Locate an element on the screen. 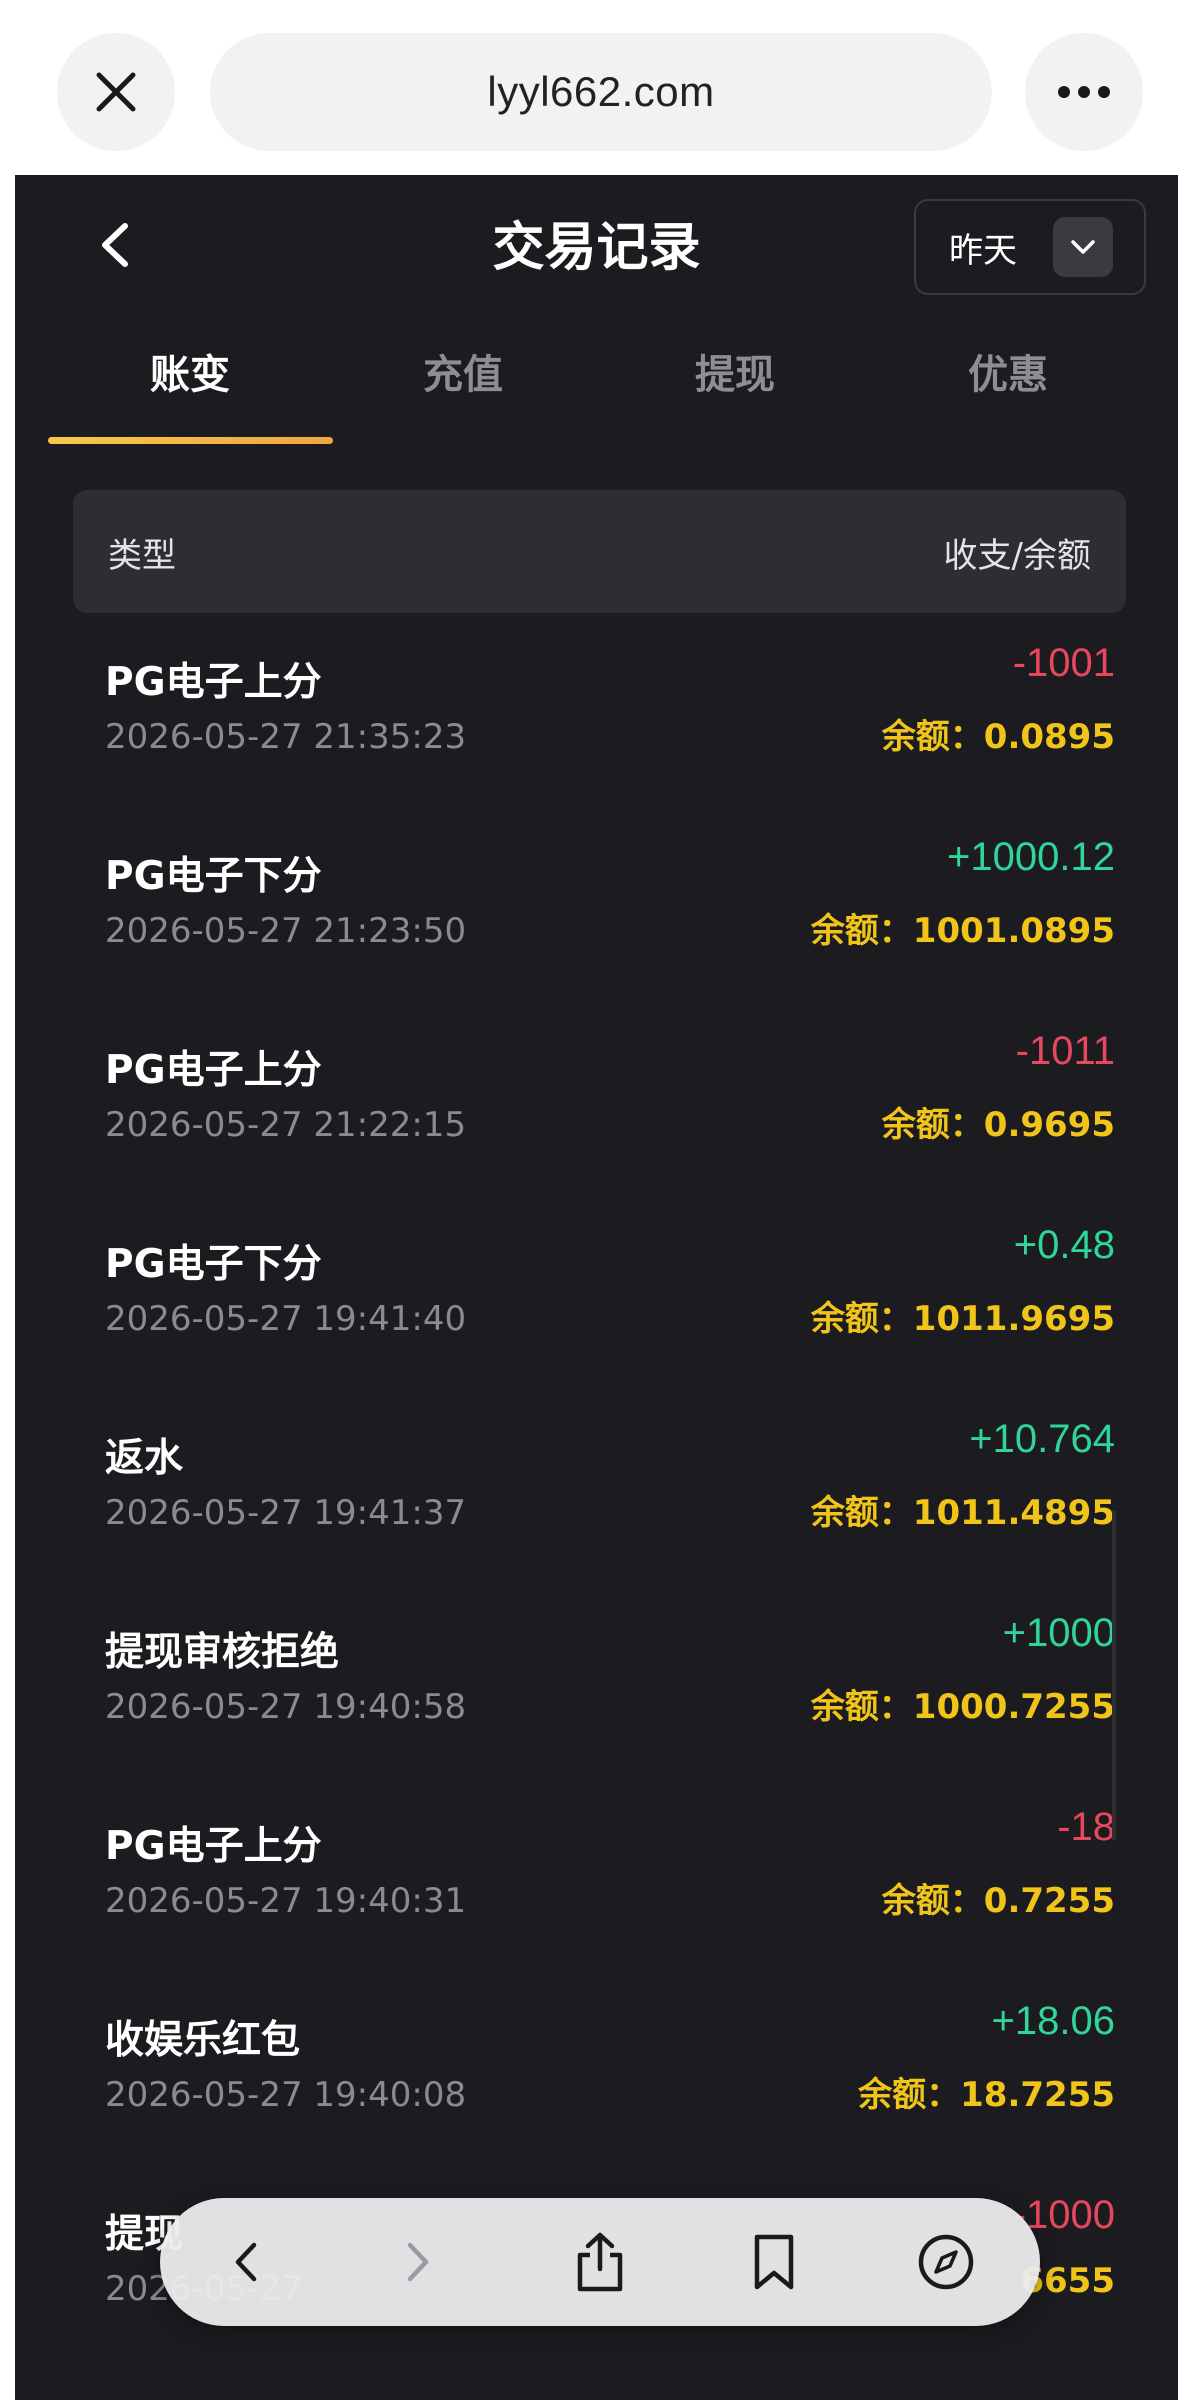 The height and width of the screenshot is (2400, 1193). share-icon is located at coordinates (600, 2262).